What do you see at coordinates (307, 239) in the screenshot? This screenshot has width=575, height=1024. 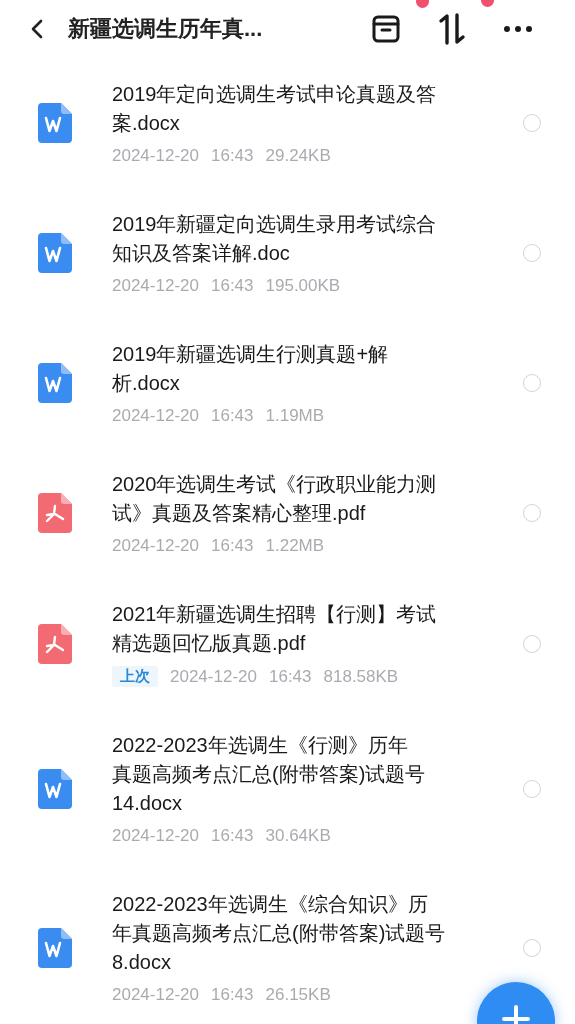 I see `file-name: 2019年新疆定向选调生录用考试综合 知识及答案详解.doc` at bounding box center [307, 239].